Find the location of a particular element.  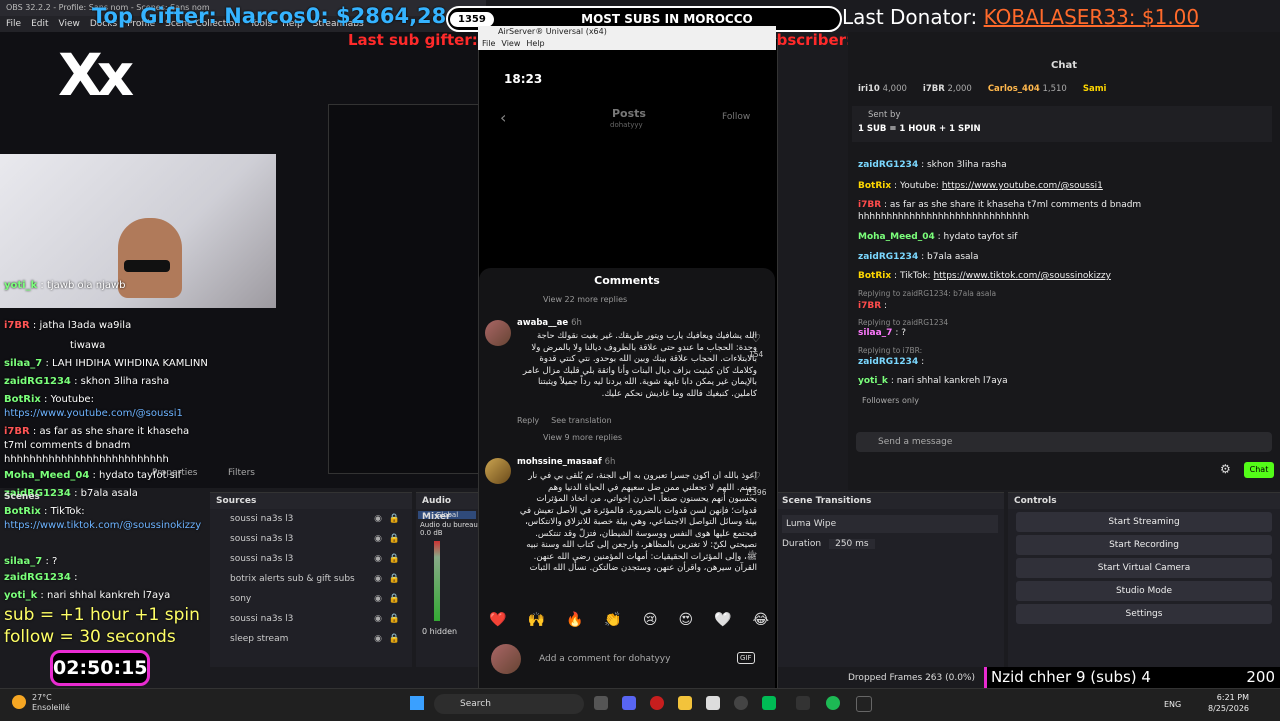

task-view-icon is located at coordinates (601, 703).